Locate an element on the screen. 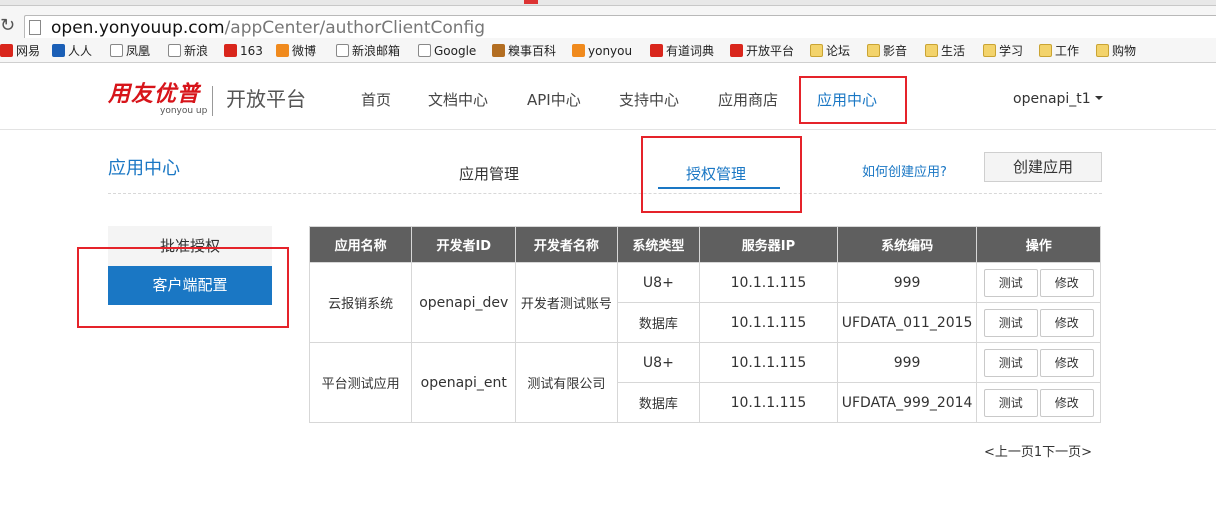 The height and width of the screenshot is (518, 1216). system-code-cell: 999 is located at coordinates (907, 362).